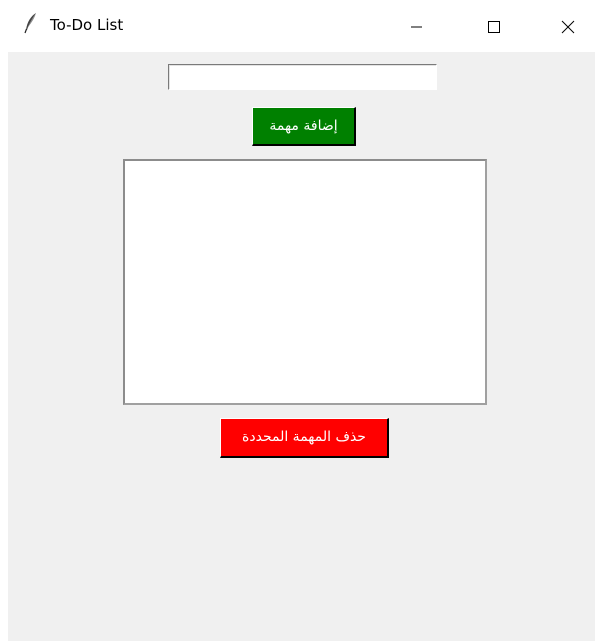 This screenshot has height=641, width=595. I want to click on task-input, so click(302, 77).